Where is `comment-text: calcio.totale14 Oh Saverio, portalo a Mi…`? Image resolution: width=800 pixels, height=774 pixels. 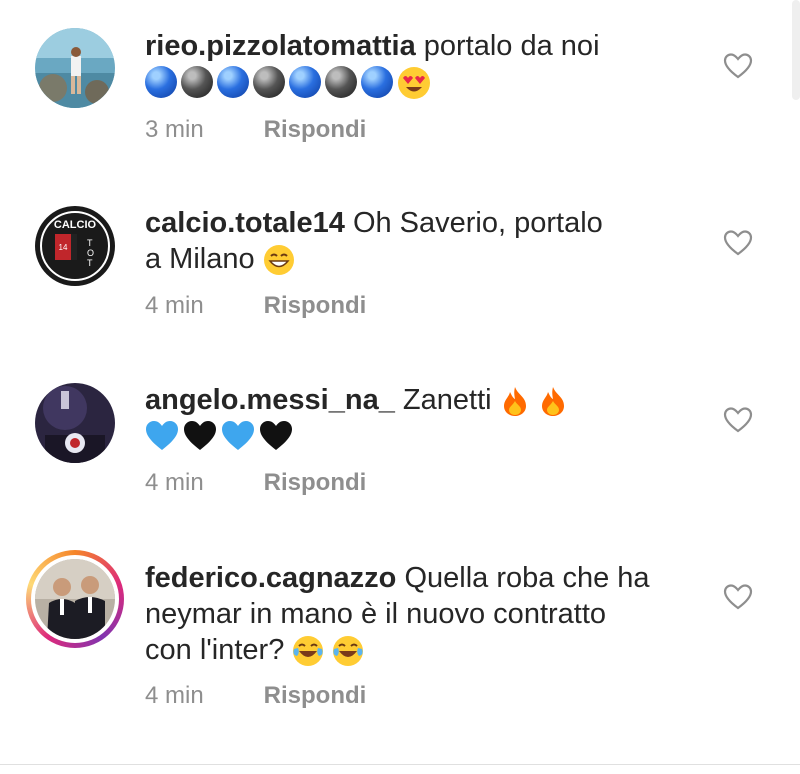
comment-text: calcio.totale14 Oh Saverio, portalo a Mi… is located at coordinates (415, 241).